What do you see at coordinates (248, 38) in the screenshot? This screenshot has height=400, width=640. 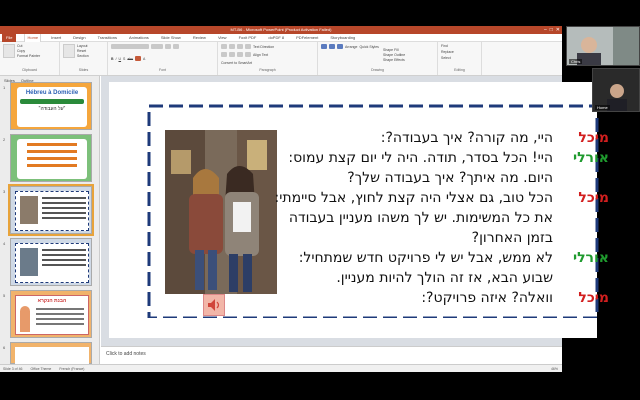 I see `tab-foxit-pdf: Foxit PDF` at bounding box center [248, 38].